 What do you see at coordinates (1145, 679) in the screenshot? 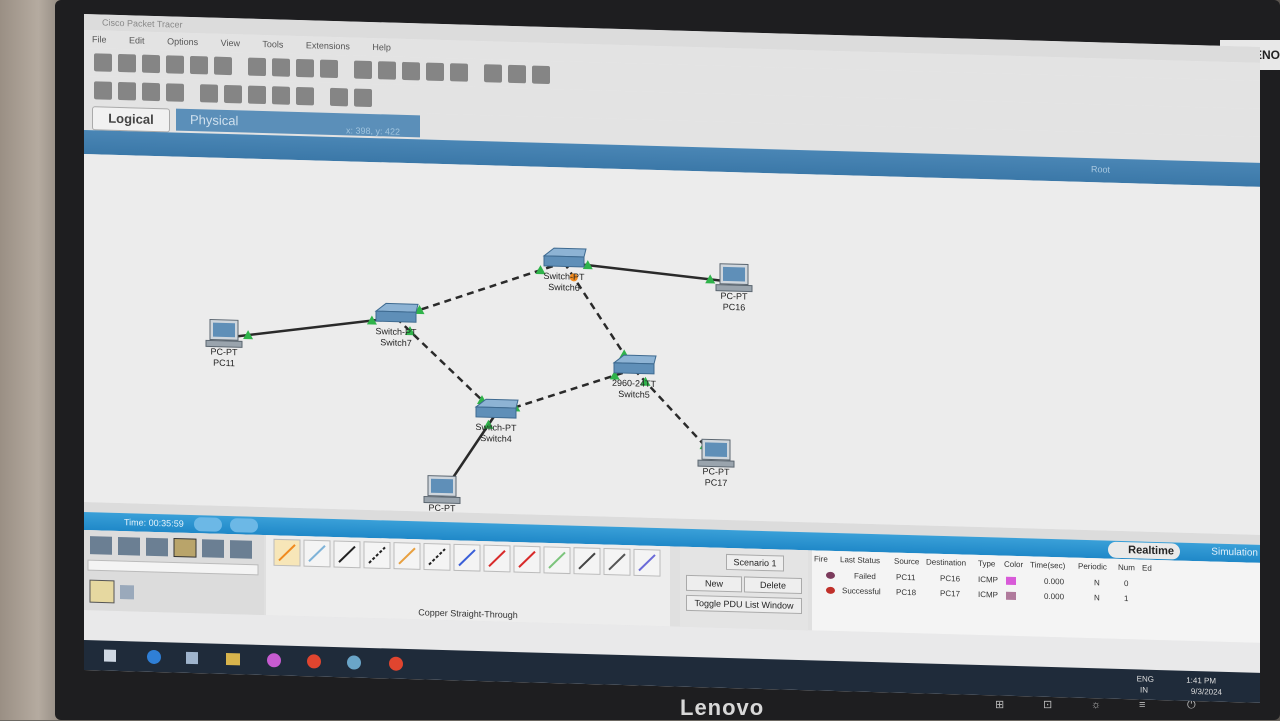
I see `lang: ENG` at bounding box center [1145, 679].